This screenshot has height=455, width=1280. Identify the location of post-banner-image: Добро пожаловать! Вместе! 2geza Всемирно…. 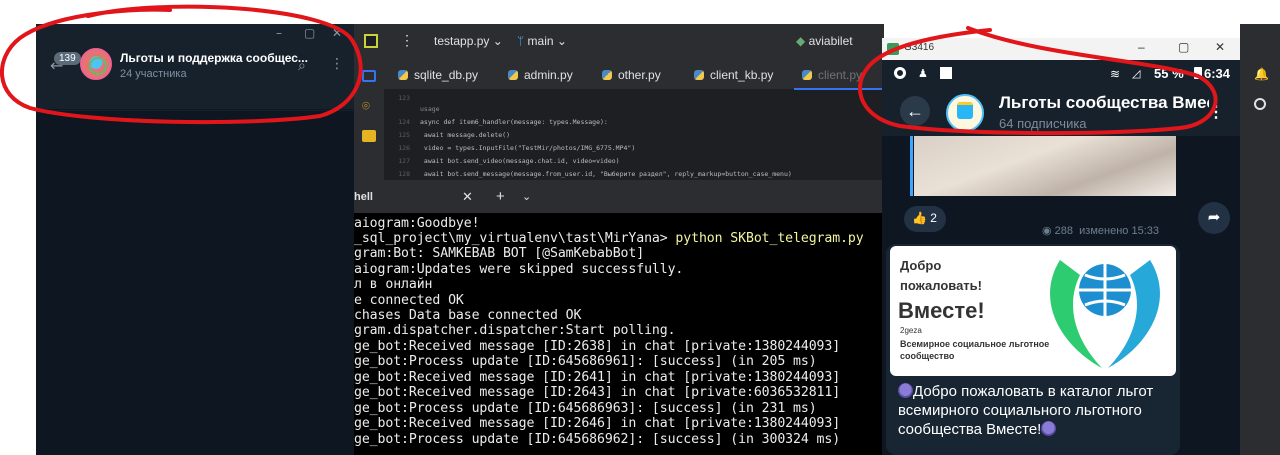
(1033, 311).